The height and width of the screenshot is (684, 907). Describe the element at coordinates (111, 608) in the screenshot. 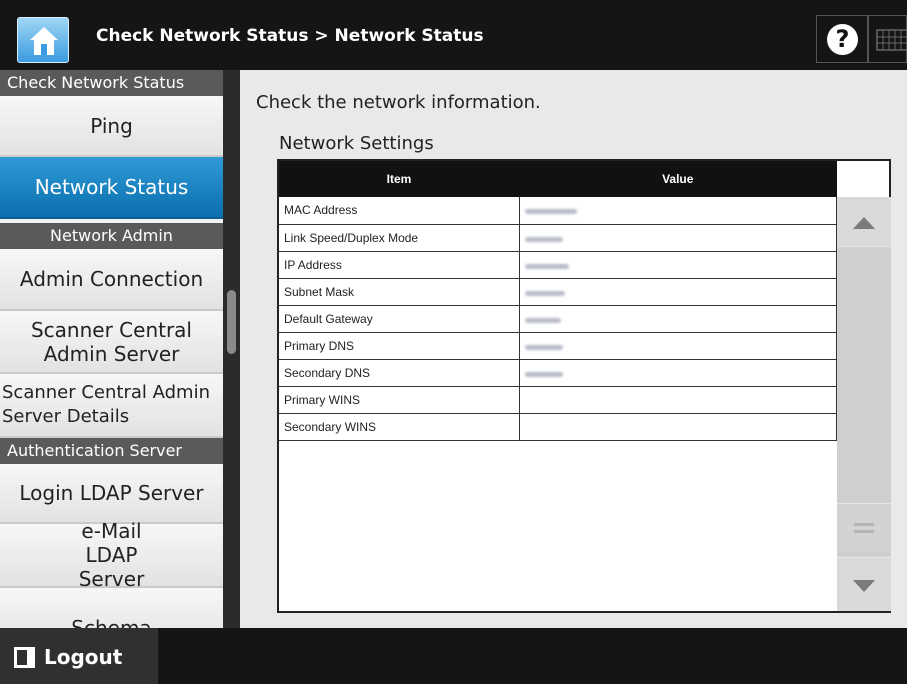

I see `sidebar-item-schema: Schema` at that location.